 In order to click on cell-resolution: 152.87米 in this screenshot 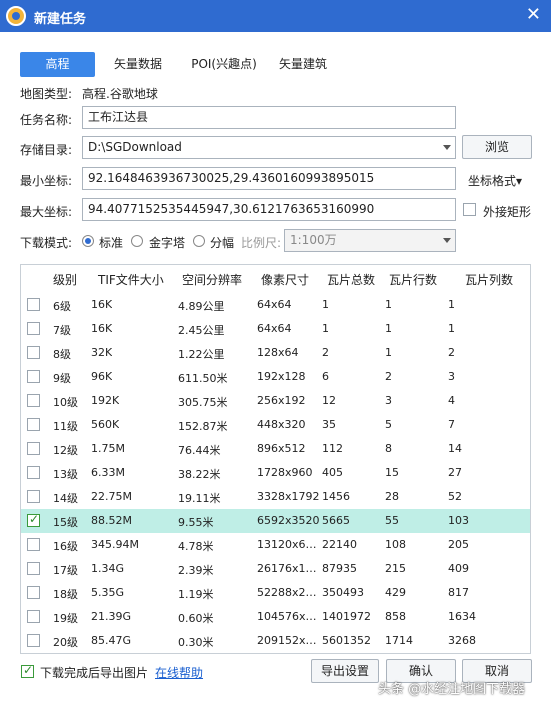, I will do `click(203, 426)`.